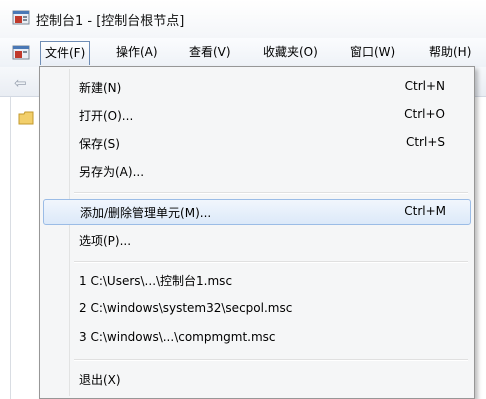 The image size is (486, 399). What do you see at coordinates (137, 52) in the screenshot?
I see `menu-action: 操作(A)` at bounding box center [137, 52].